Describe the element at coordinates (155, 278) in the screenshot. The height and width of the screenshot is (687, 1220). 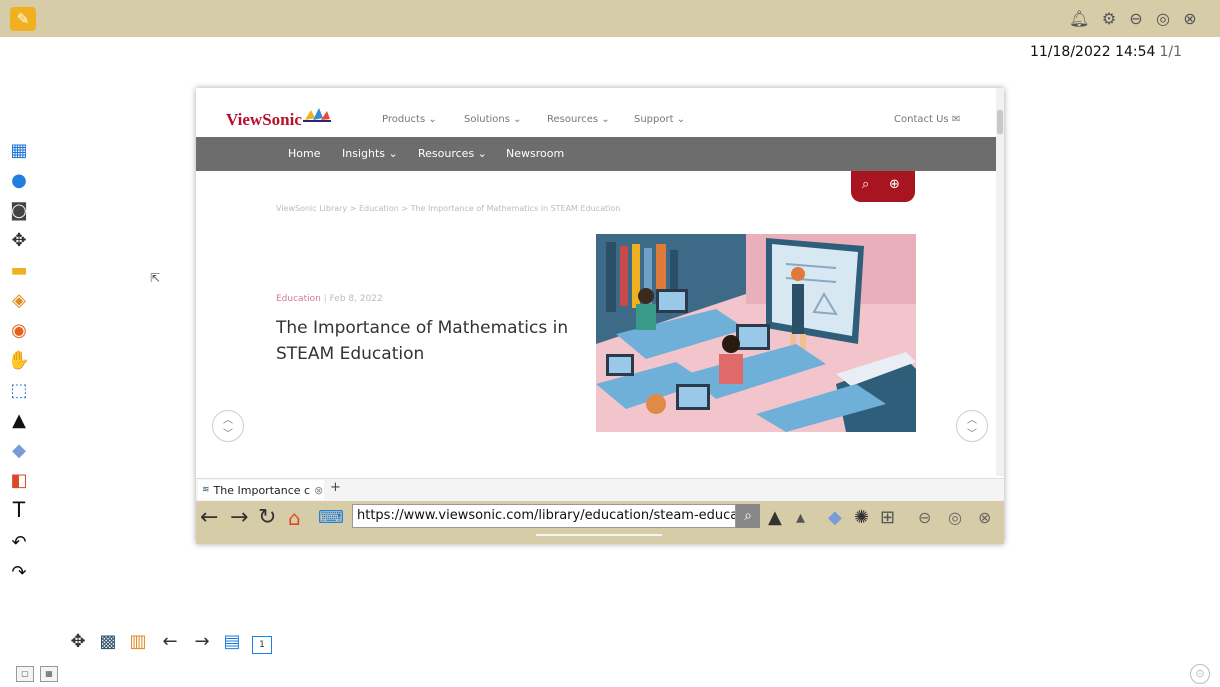
I see `cursor-icon: ⇱` at that location.